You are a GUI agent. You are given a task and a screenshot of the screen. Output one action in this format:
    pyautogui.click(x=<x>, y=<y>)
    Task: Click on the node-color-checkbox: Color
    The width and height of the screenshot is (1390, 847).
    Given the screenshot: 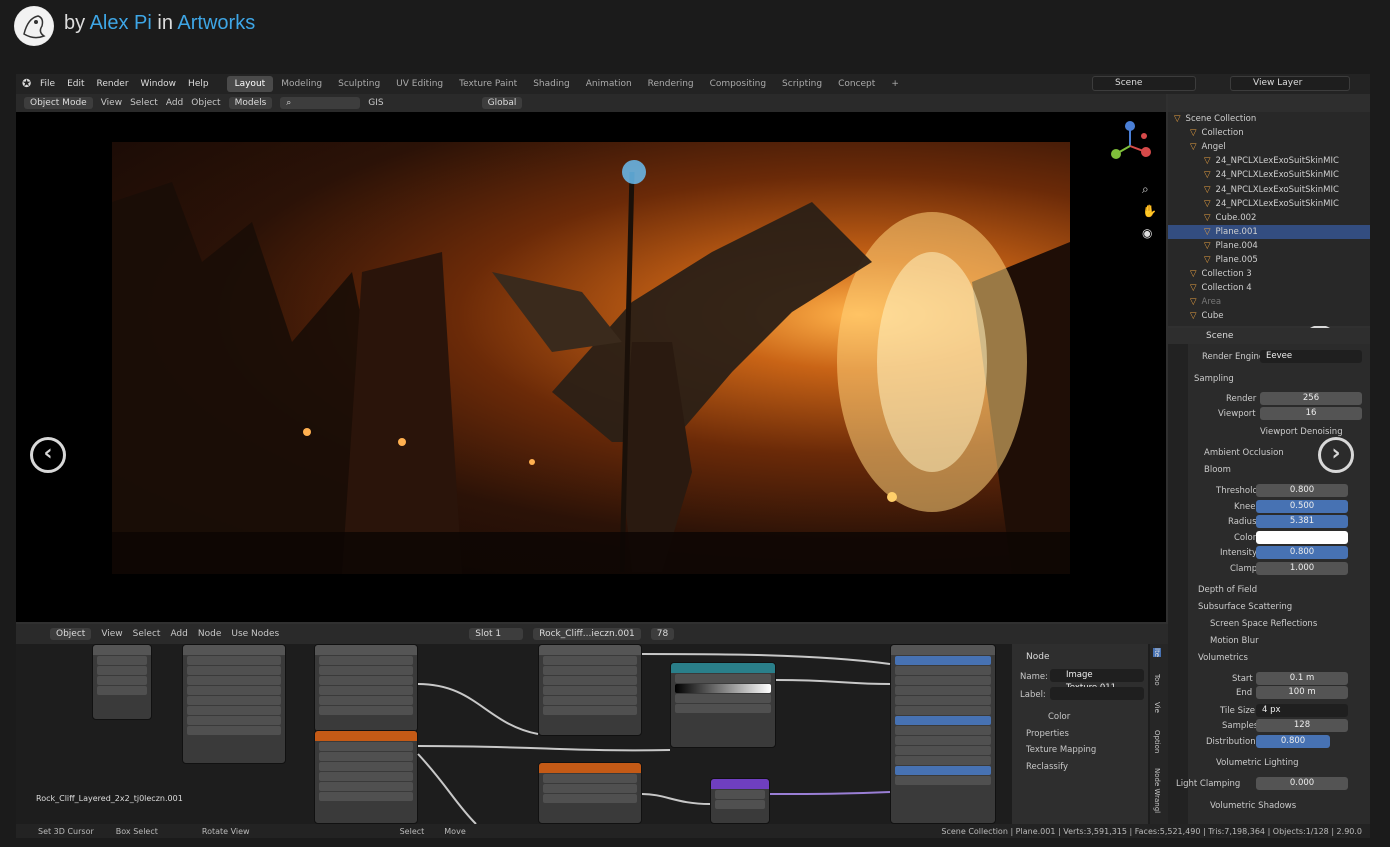 What is the action you would take?
    pyautogui.click(x=1059, y=717)
    